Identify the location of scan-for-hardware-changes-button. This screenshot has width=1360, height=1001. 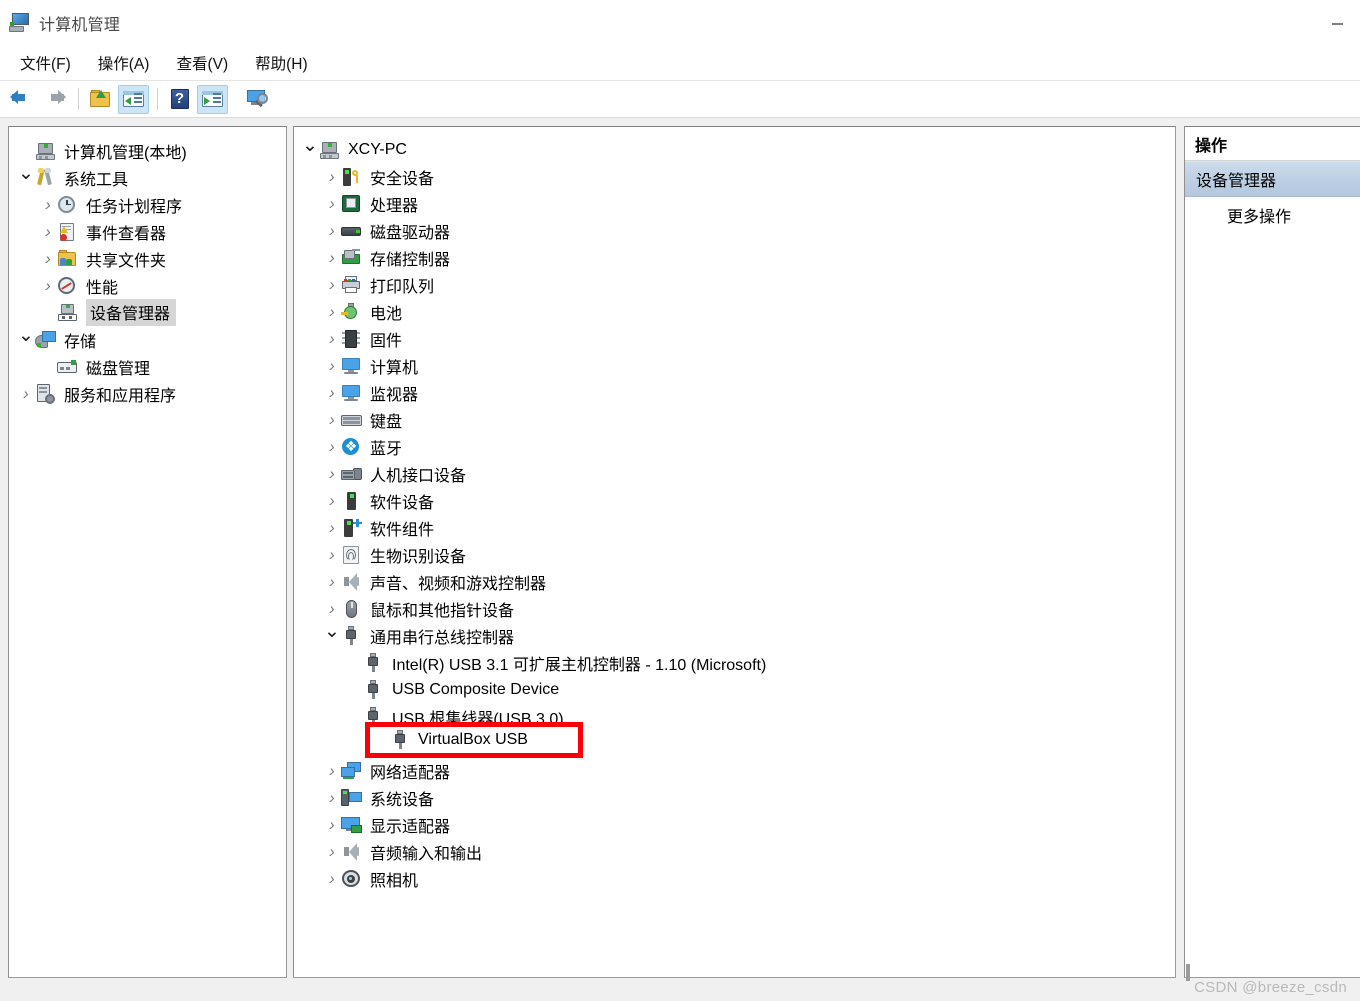
(258, 99).